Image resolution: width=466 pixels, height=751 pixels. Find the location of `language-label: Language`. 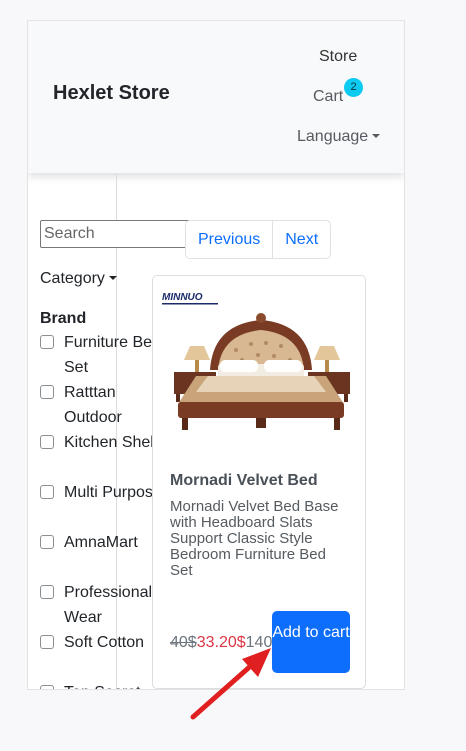

language-label: Language is located at coordinates (333, 136).